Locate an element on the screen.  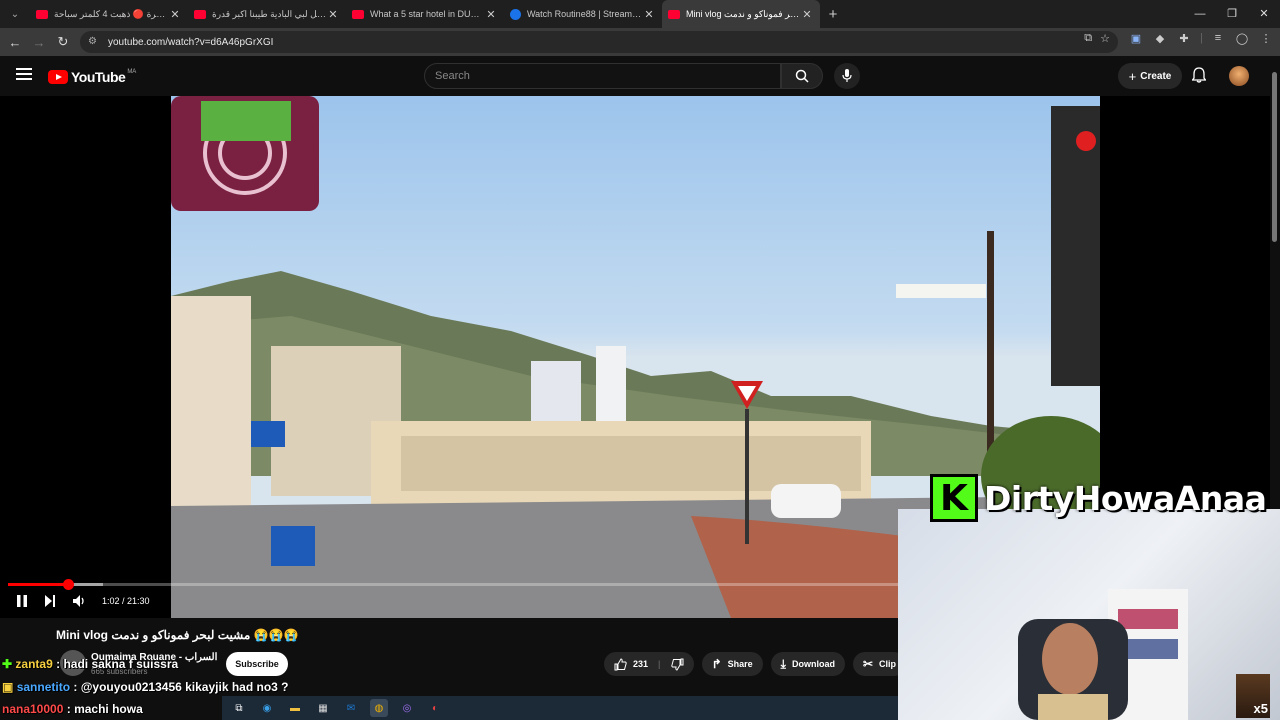
progress-bar is located at coordinates (453, 584).